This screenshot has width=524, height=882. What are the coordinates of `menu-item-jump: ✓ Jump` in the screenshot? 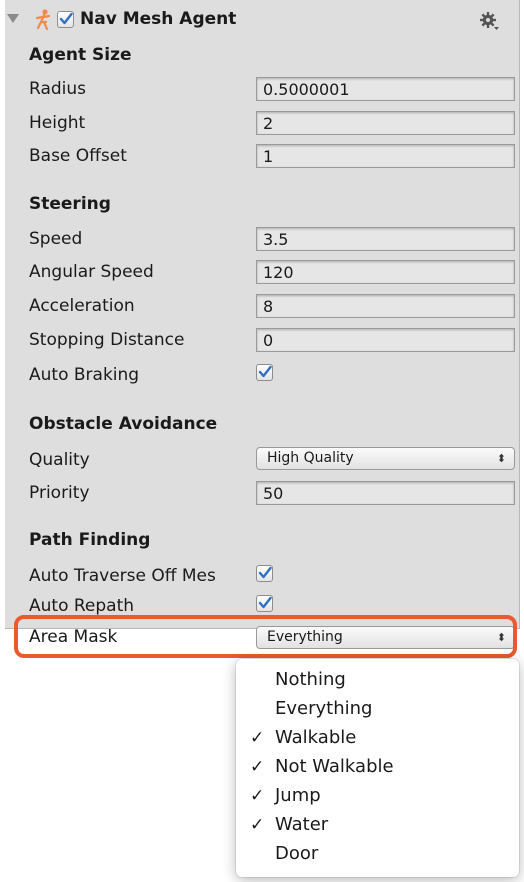 It's located at (377, 796).